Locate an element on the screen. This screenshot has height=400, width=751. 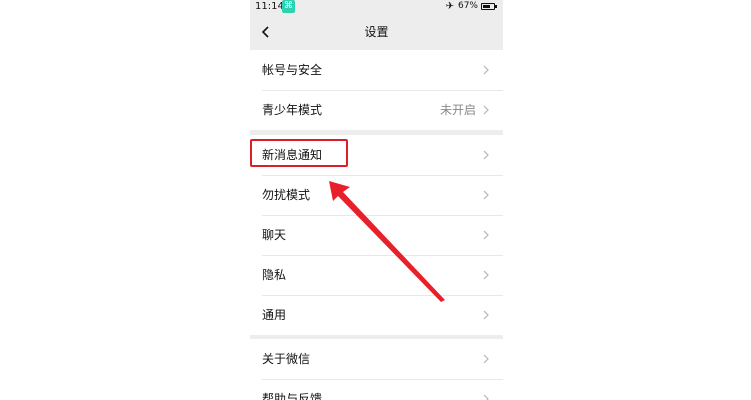
annotation-arrow-shape is located at coordinates (387, 241).